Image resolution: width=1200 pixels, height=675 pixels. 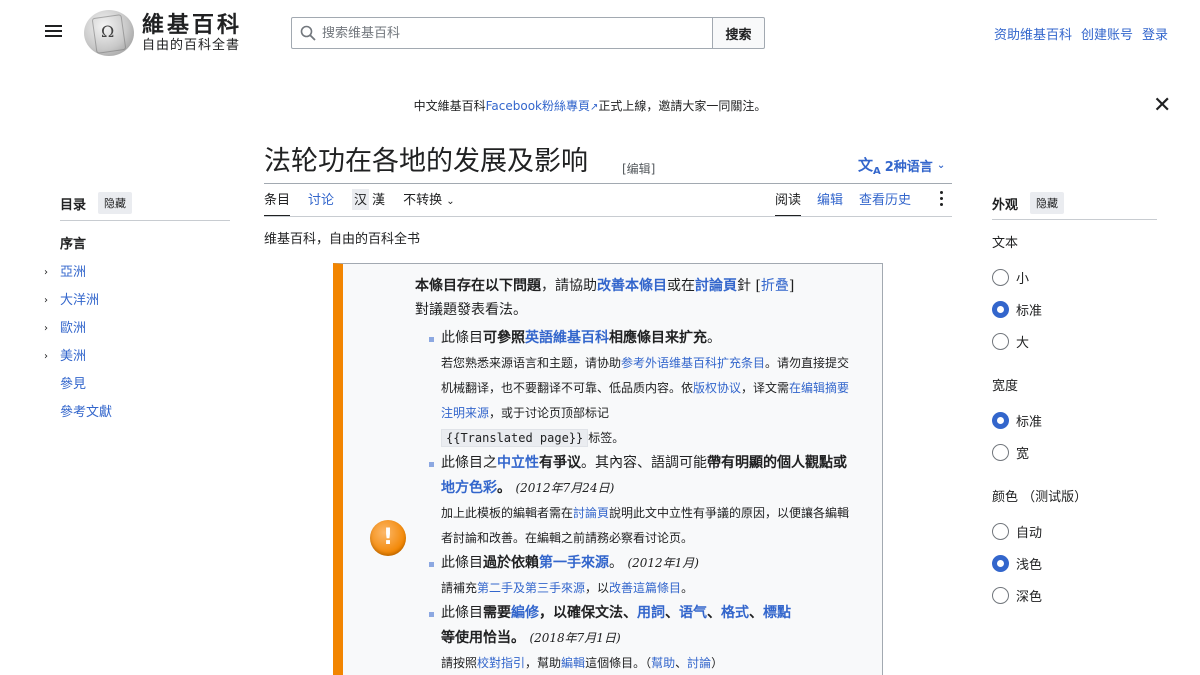 What do you see at coordinates (538, 106) in the screenshot?
I see `facebook-link: Facebook粉絲專頁` at bounding box center [538, 106].